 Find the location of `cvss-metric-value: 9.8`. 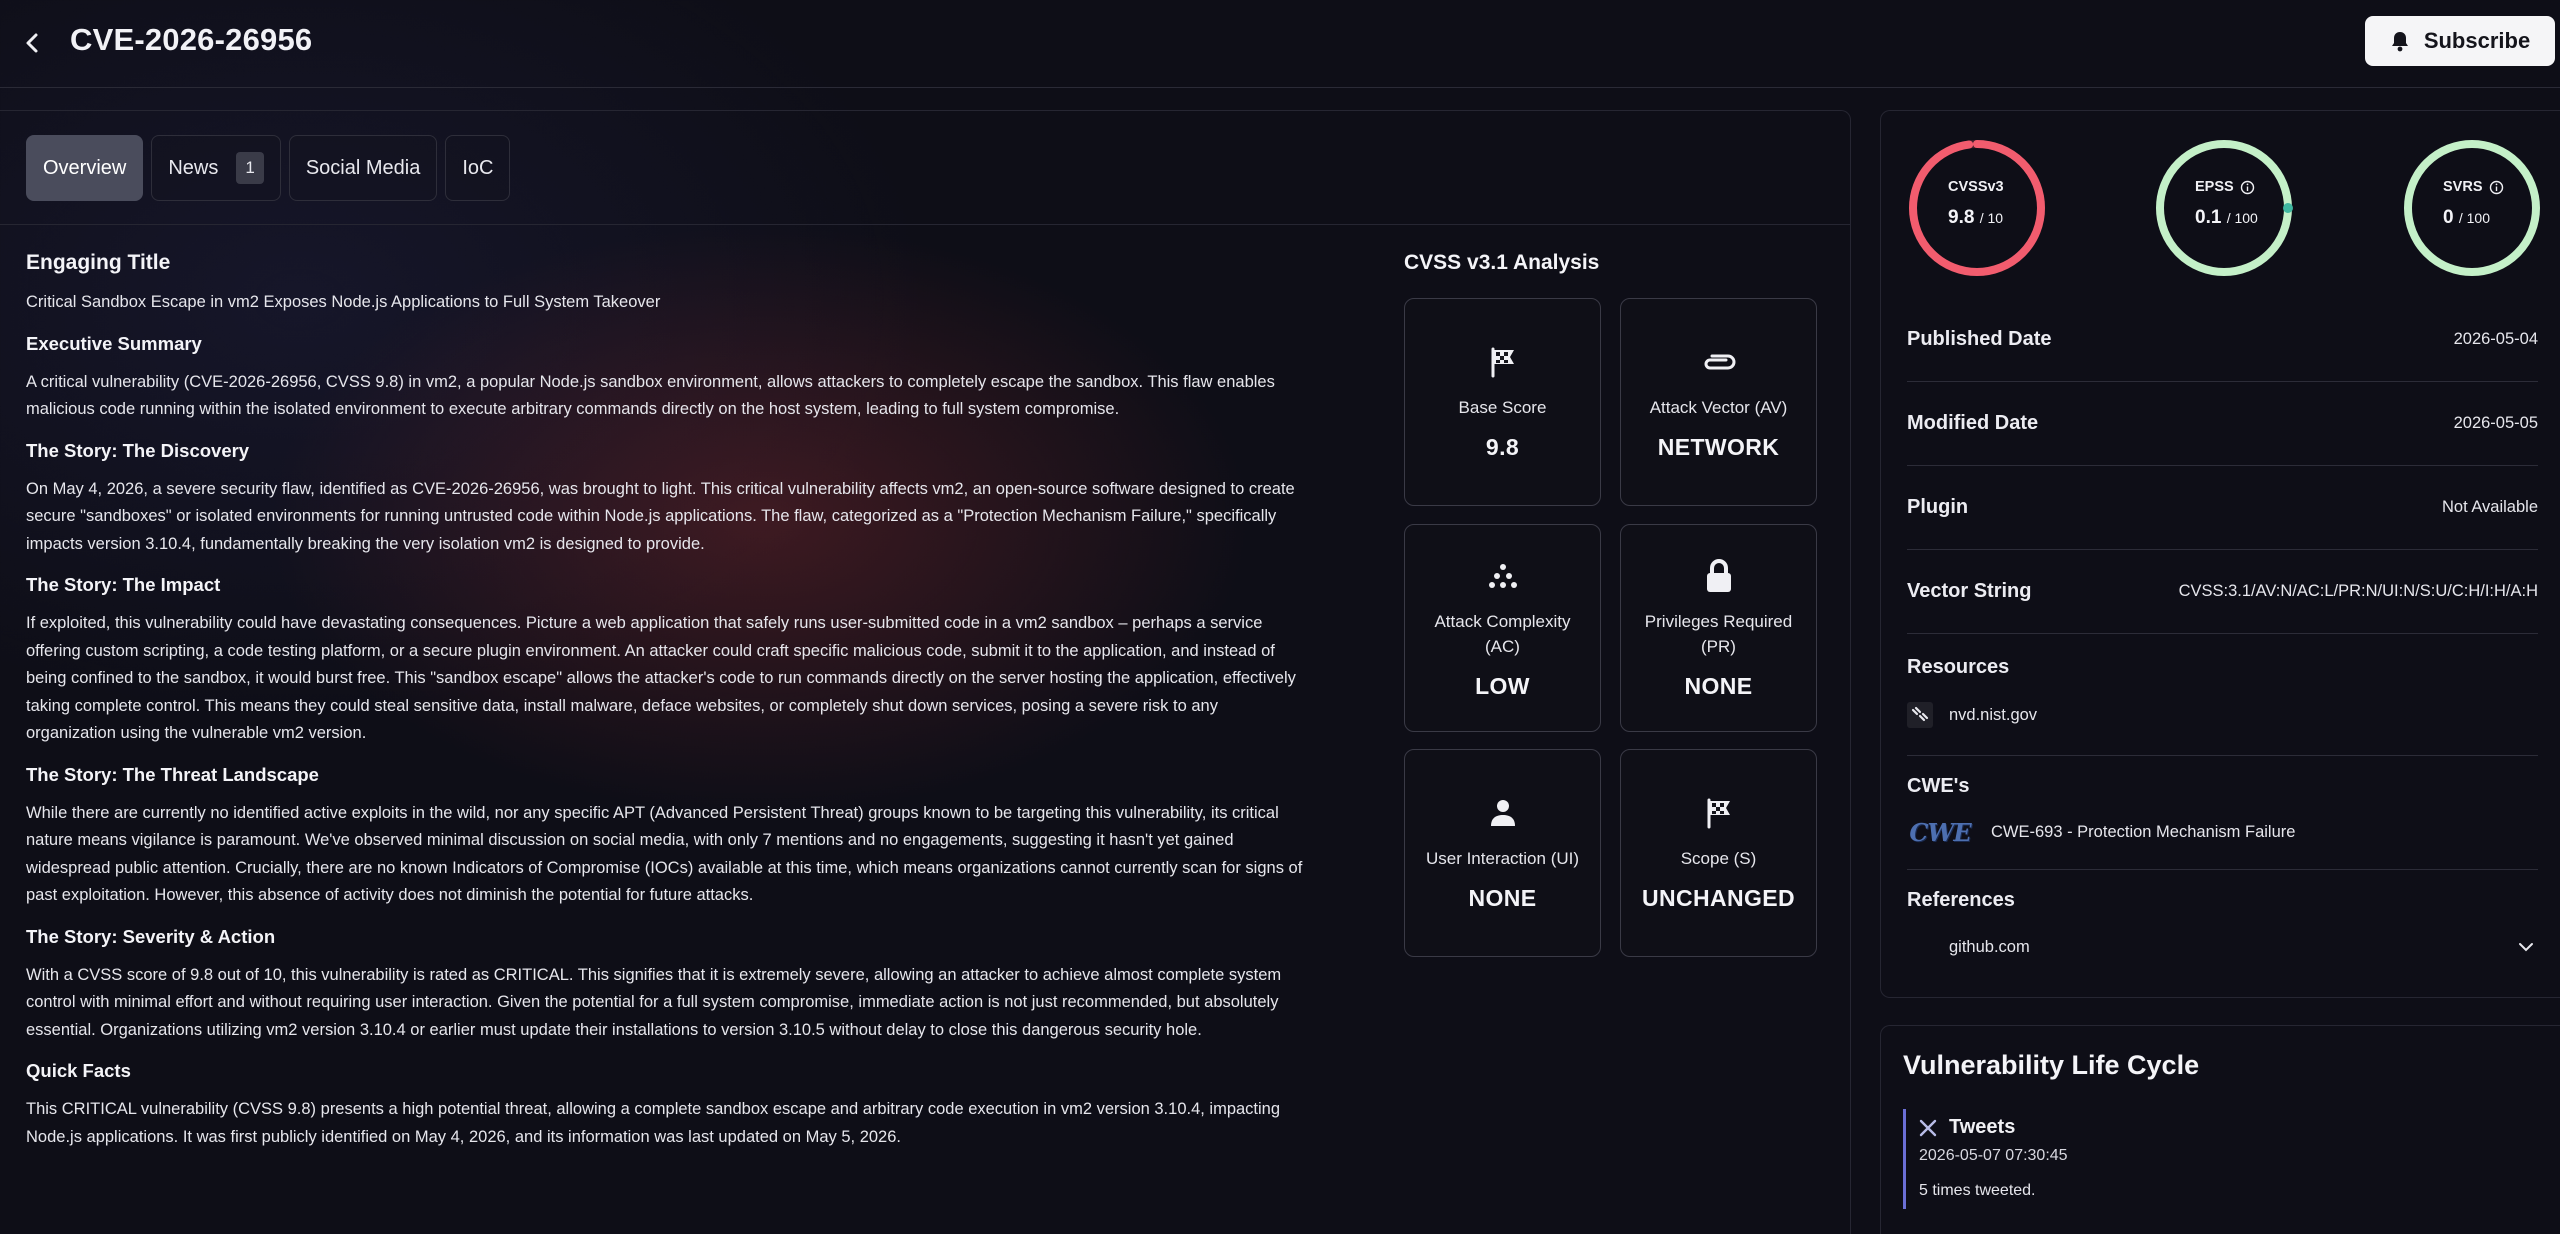

cvss-metric-value: 9.8 is located at coordinates (1502, 447).